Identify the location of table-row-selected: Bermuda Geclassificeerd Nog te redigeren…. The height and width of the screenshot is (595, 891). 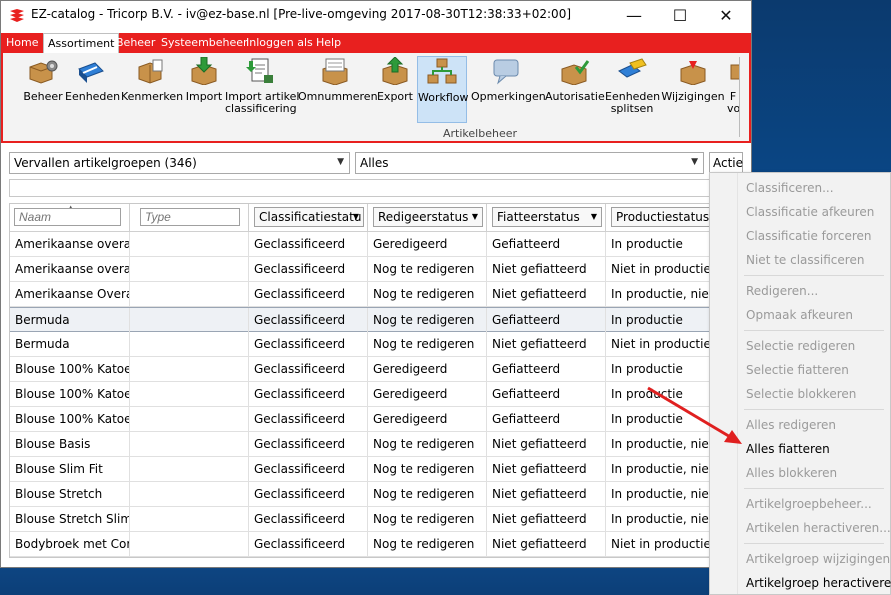
(359, 320).